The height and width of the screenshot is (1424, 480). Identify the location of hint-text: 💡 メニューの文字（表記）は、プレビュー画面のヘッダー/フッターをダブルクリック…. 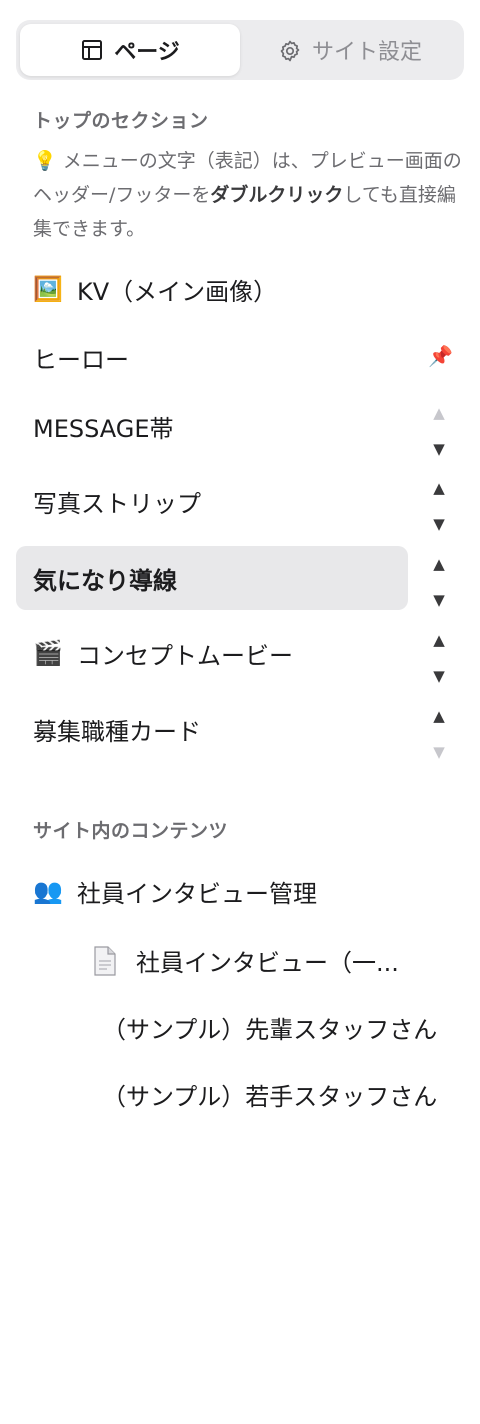
(248, 195).